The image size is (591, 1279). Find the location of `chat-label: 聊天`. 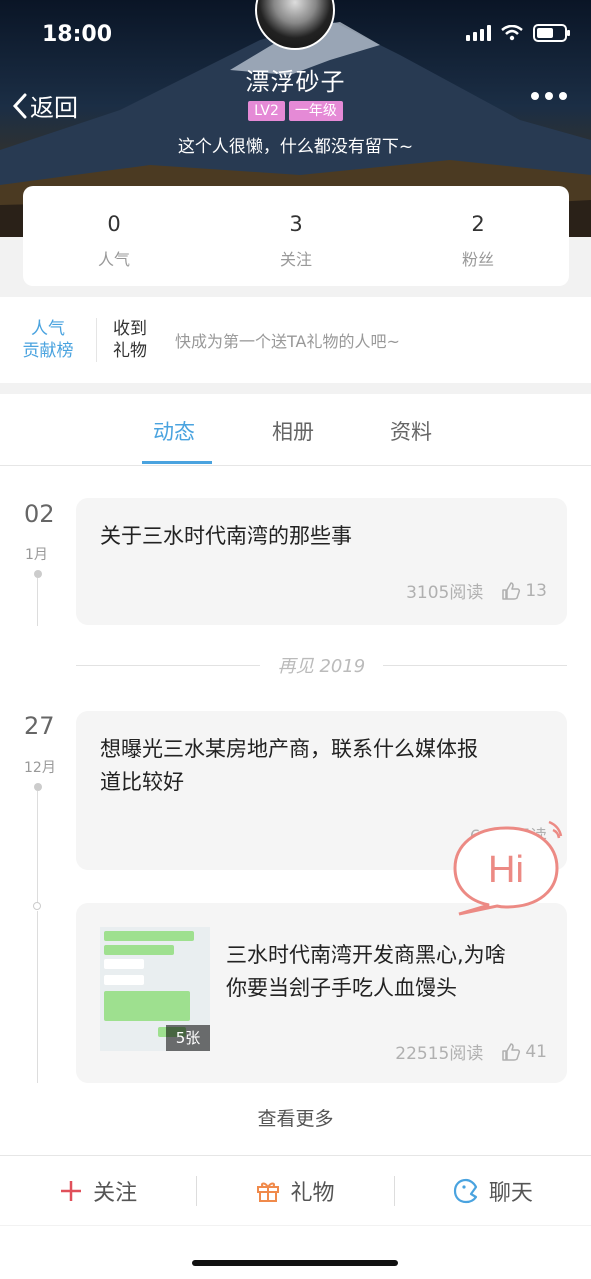

chat-label: 聊天 is located at coordinates (510, 1193).